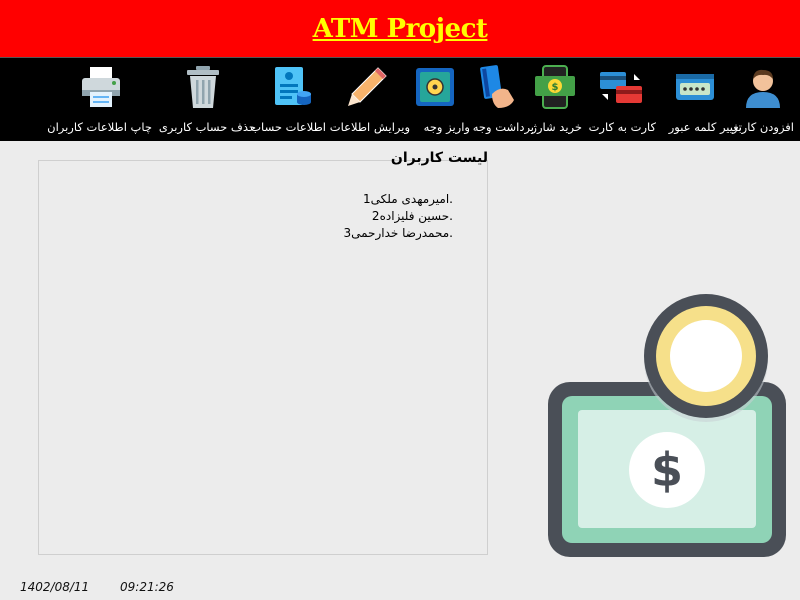  Describe the element at coordinates (435, 87) in the screenshot. I see `safe-icon` at that location.